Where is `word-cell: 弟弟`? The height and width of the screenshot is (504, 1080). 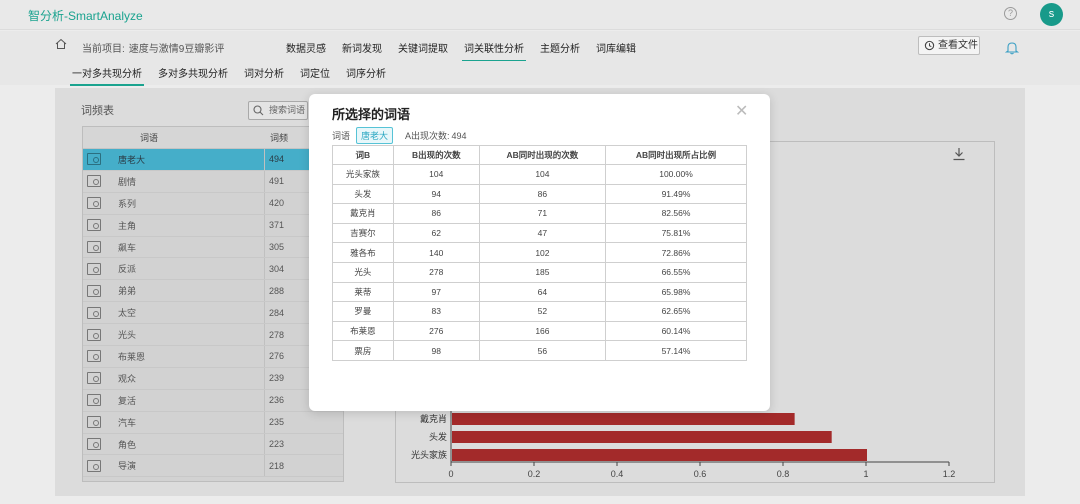 word-cell: 弟弟 is located at coordinates (127, 291).